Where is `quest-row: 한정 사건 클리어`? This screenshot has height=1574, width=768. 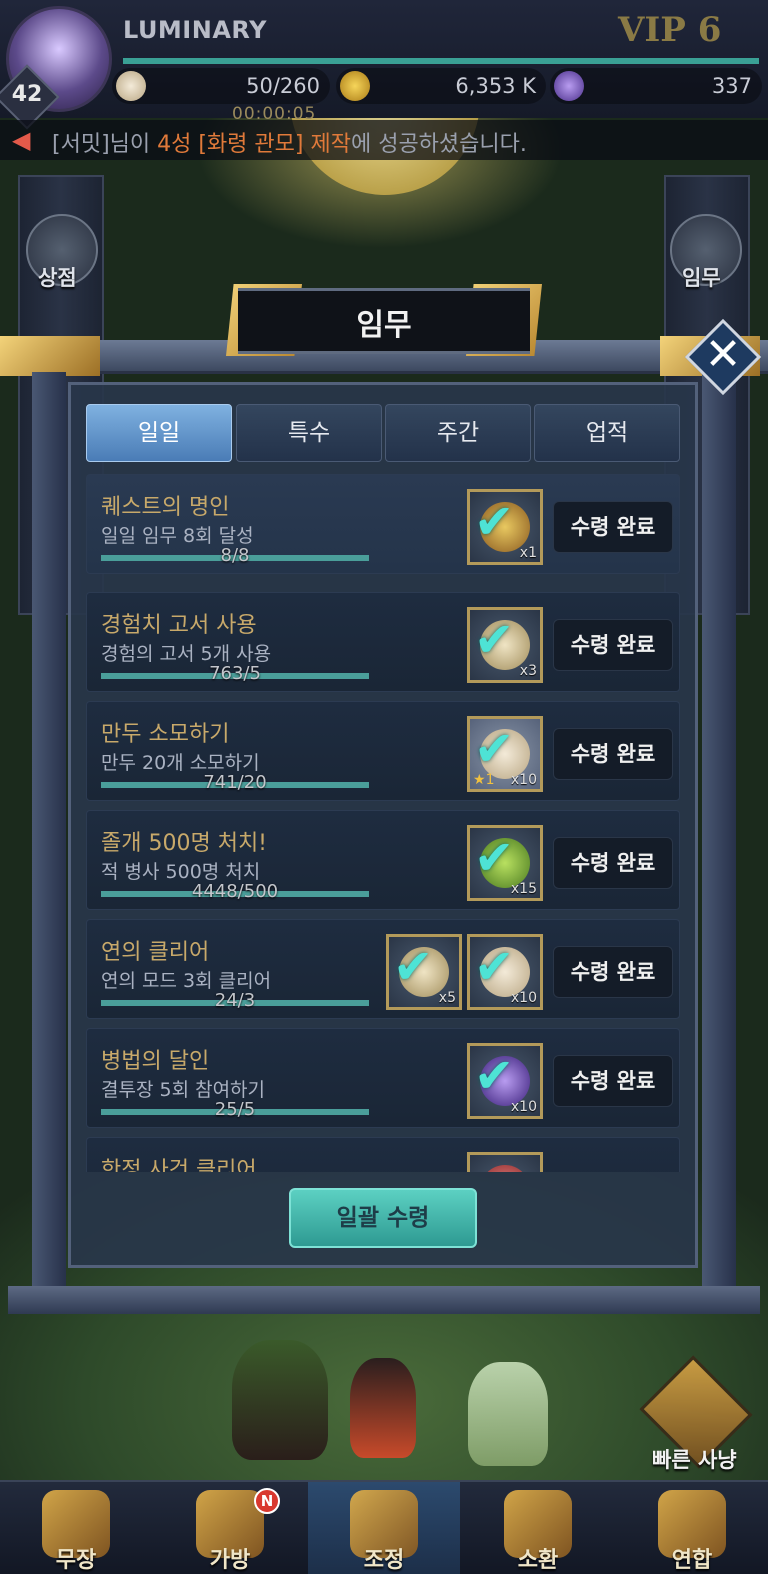 quest-row: 한정 사건 클리어 is located at coordinates (383, 1154).